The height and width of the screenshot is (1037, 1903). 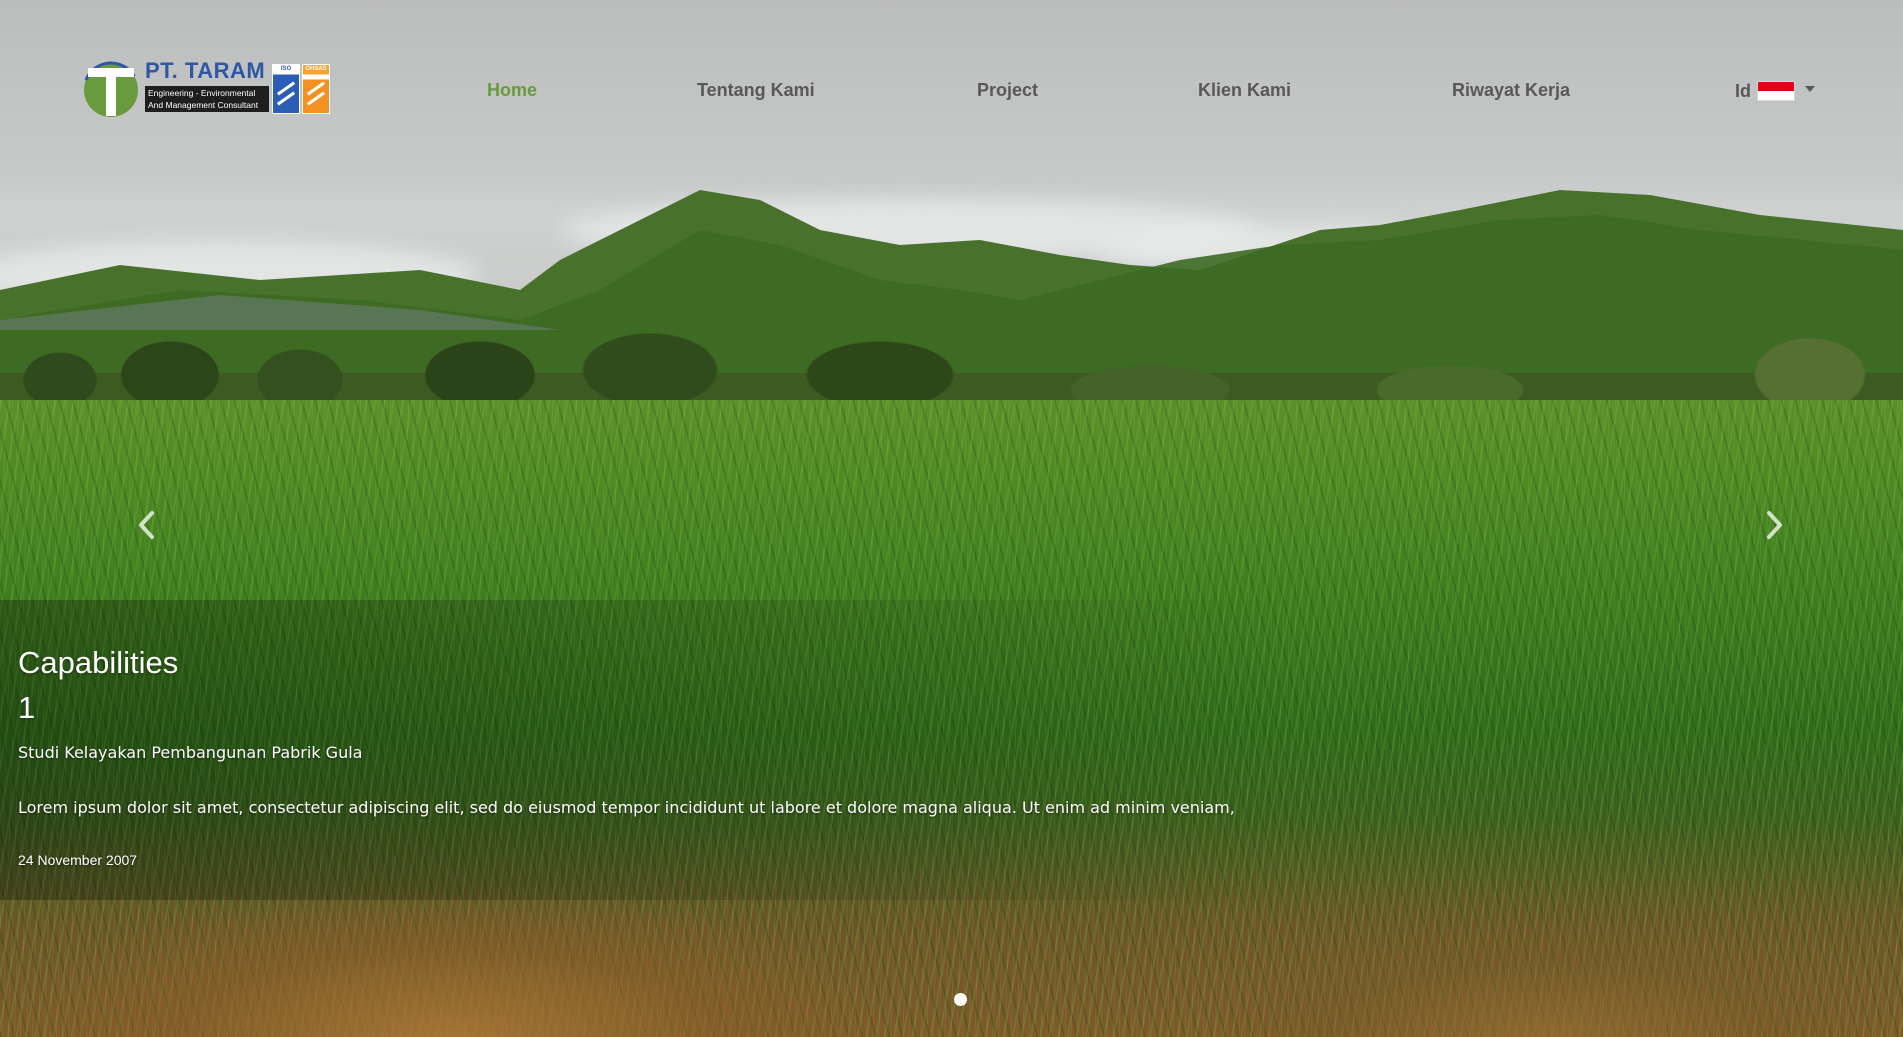 What do you see at coordinates (1244, 90) in the screenshot?
I see `nav-klien-kami: Klien Kami` at bounding box center [1244, 90].